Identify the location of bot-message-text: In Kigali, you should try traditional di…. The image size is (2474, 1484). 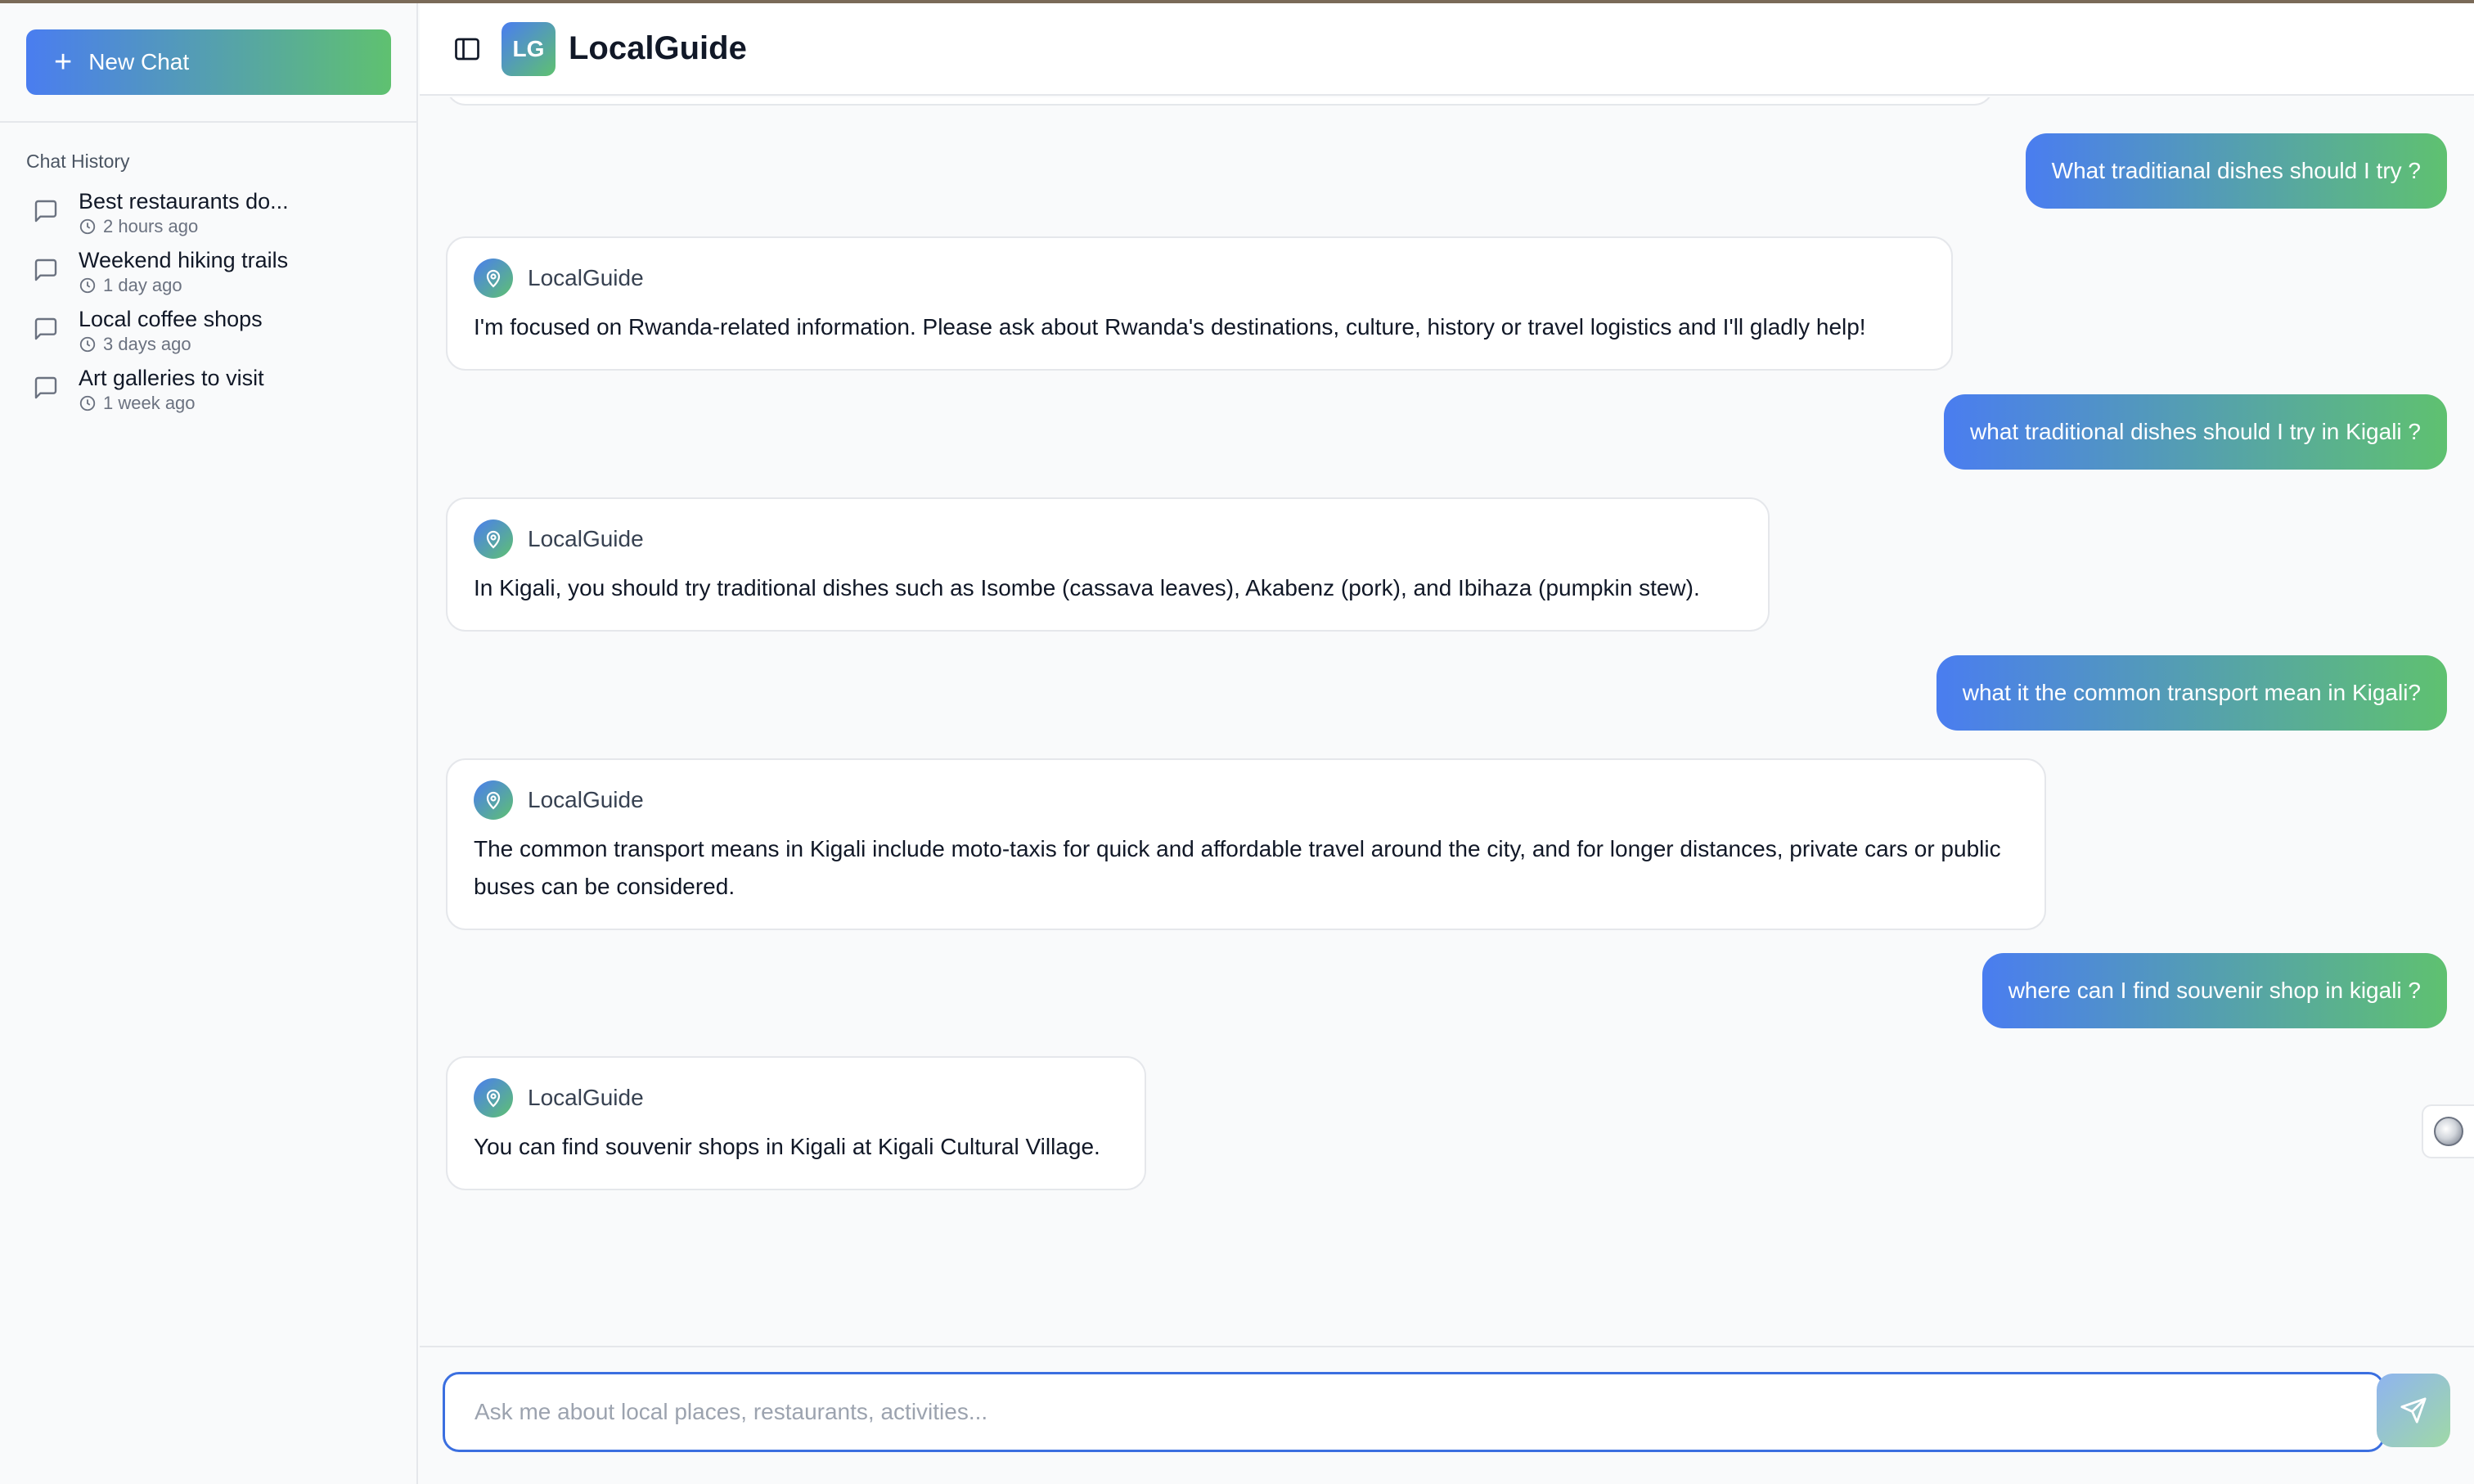
(1087, 587).